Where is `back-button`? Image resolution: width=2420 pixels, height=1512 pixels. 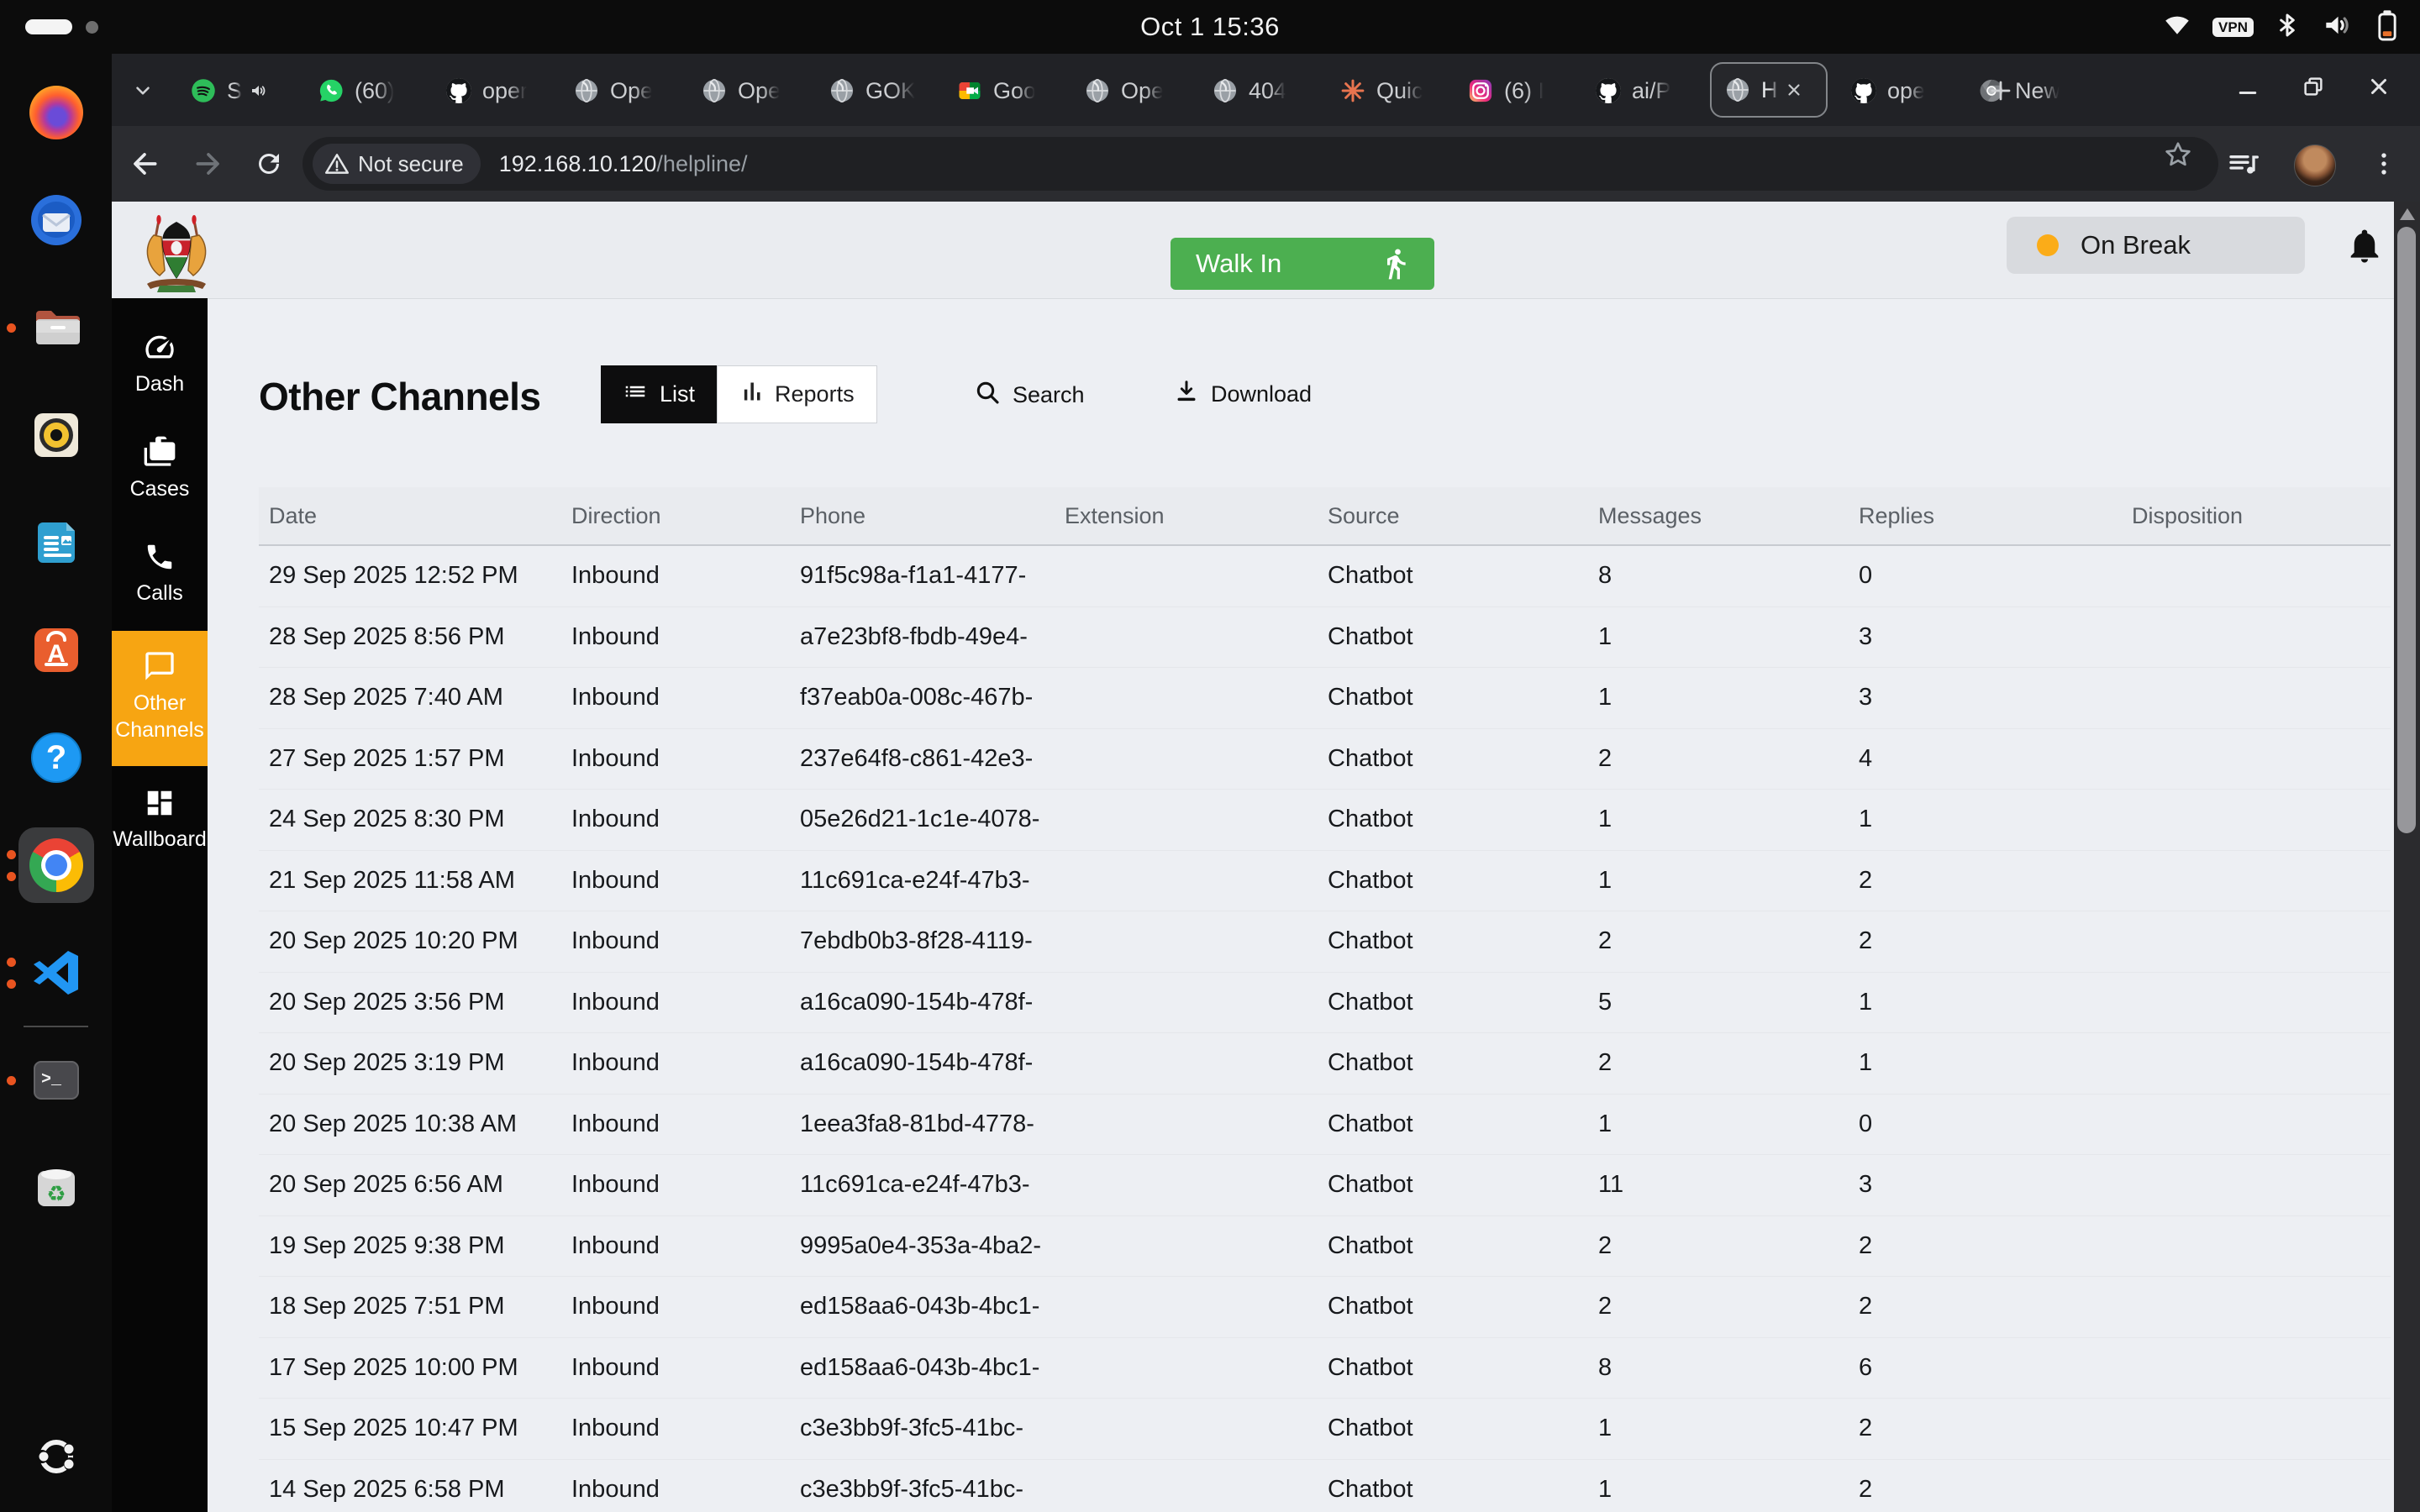 back-button is located at coordinates (144, 163).